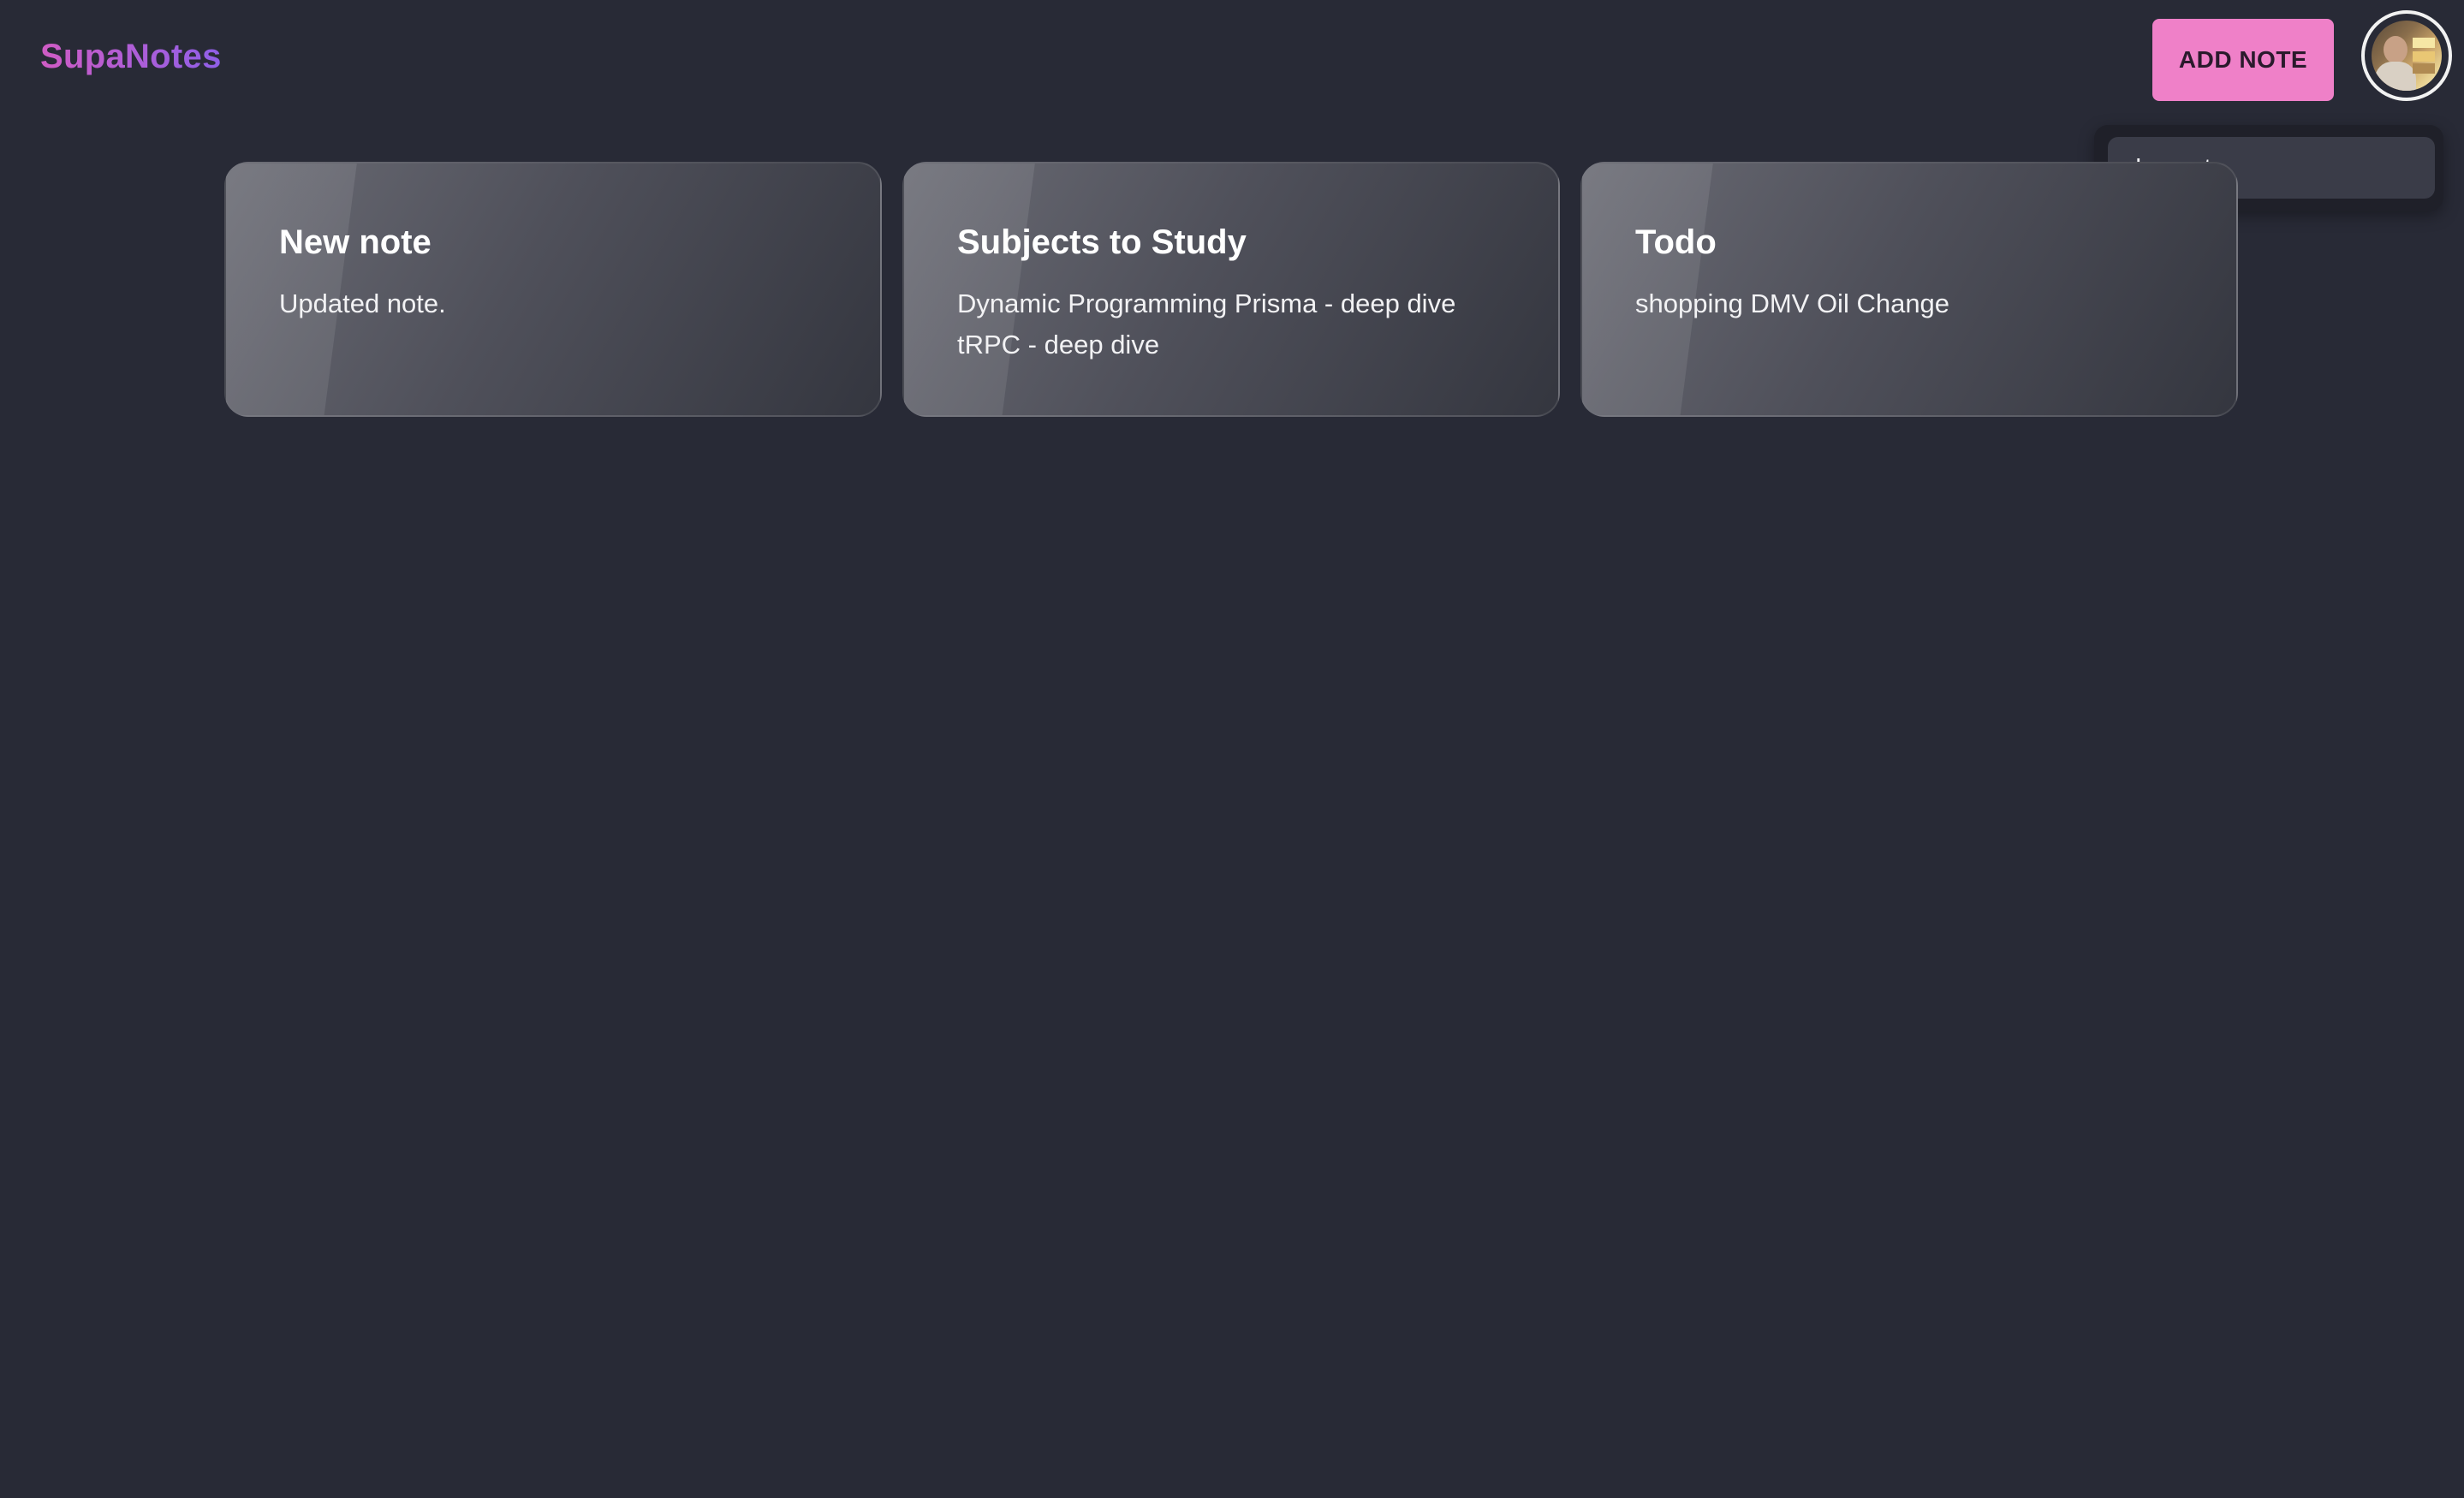 Image resolution: width=2464 pixels, height=1498 pixels. Describe the element at coordinates (363, 303) in the screenshot. I see `note-body: Updated note.` at that location.